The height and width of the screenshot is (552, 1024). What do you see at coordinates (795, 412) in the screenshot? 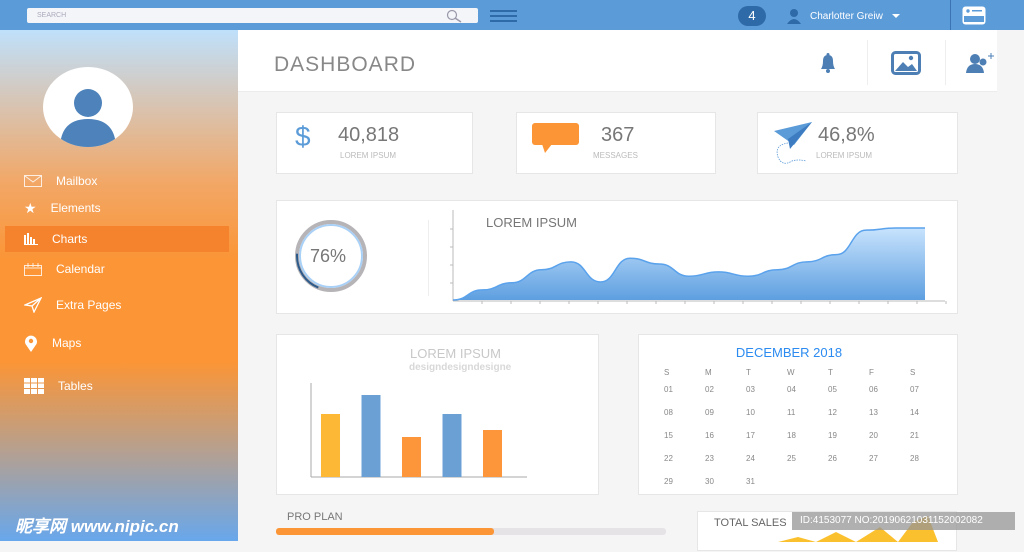
I see `calendar-day: 11` at bounding box center [795, 412].